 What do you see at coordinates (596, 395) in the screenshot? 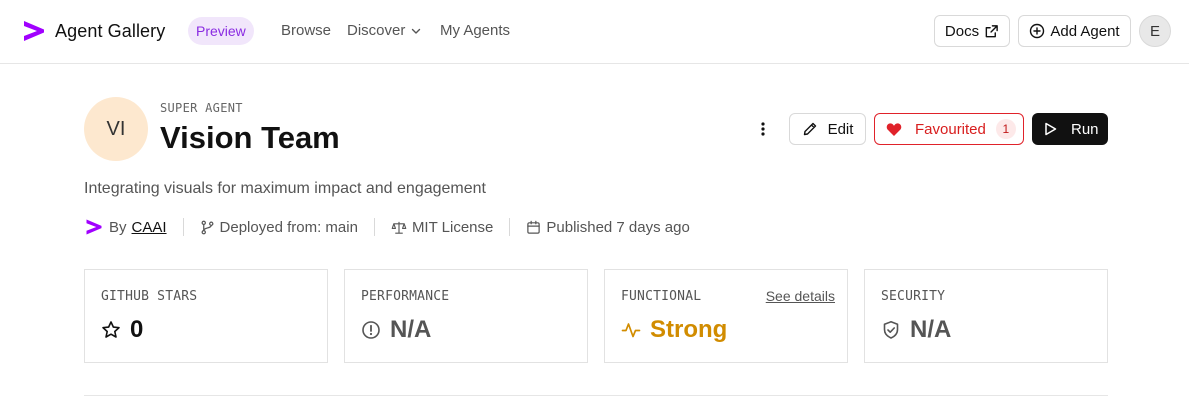
I see `section-divider` at bounding box center [596, 395].